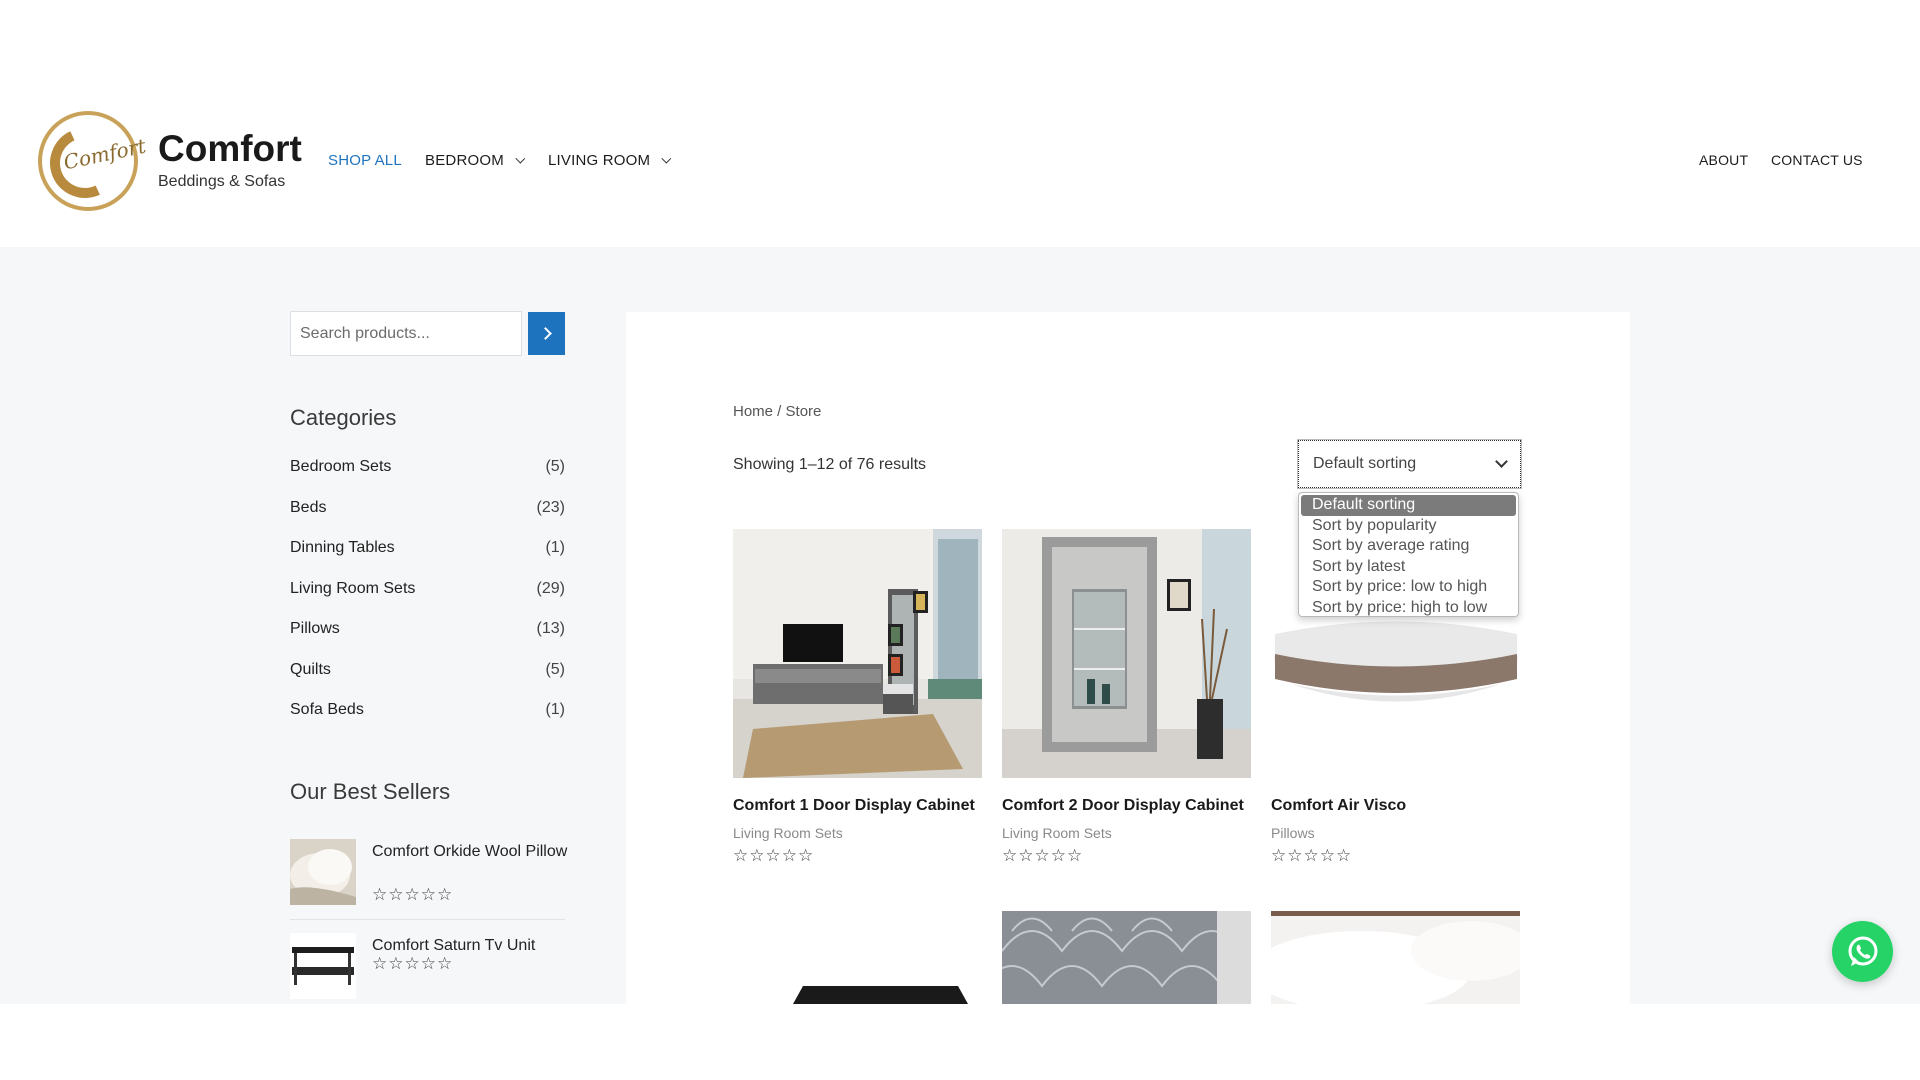  Describe the element at coordinates (1123, 806) in the screenshot. I see `product-title: Comfort 2 Door Display Cabinet` at that location.